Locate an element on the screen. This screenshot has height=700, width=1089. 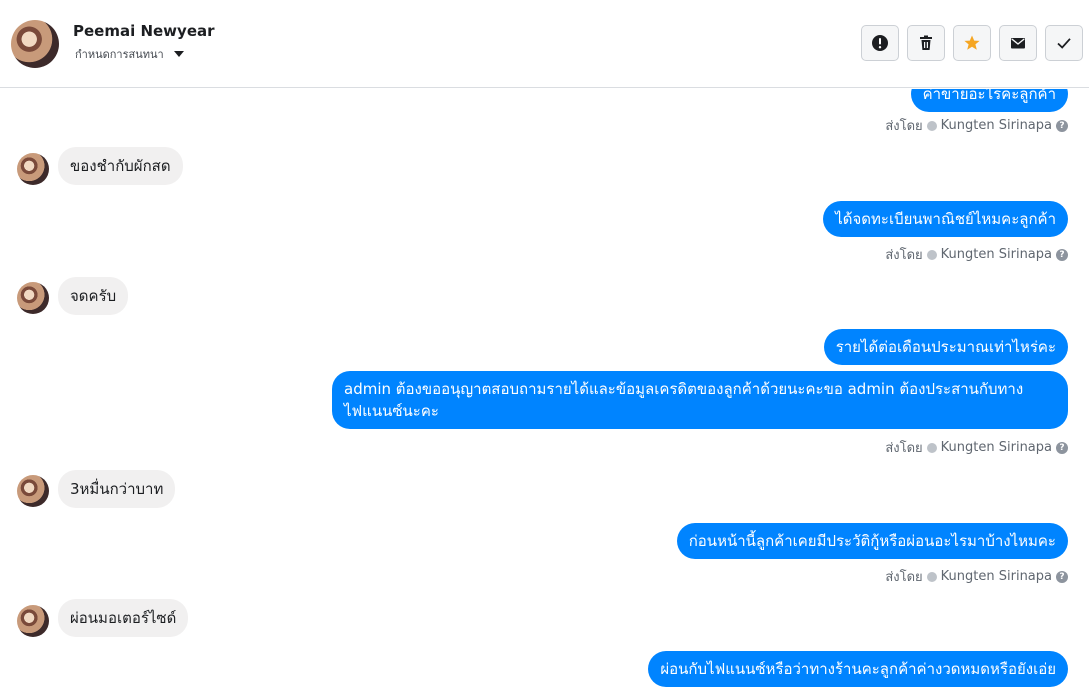
exclamation-icon is located at coordinates (880, 43).